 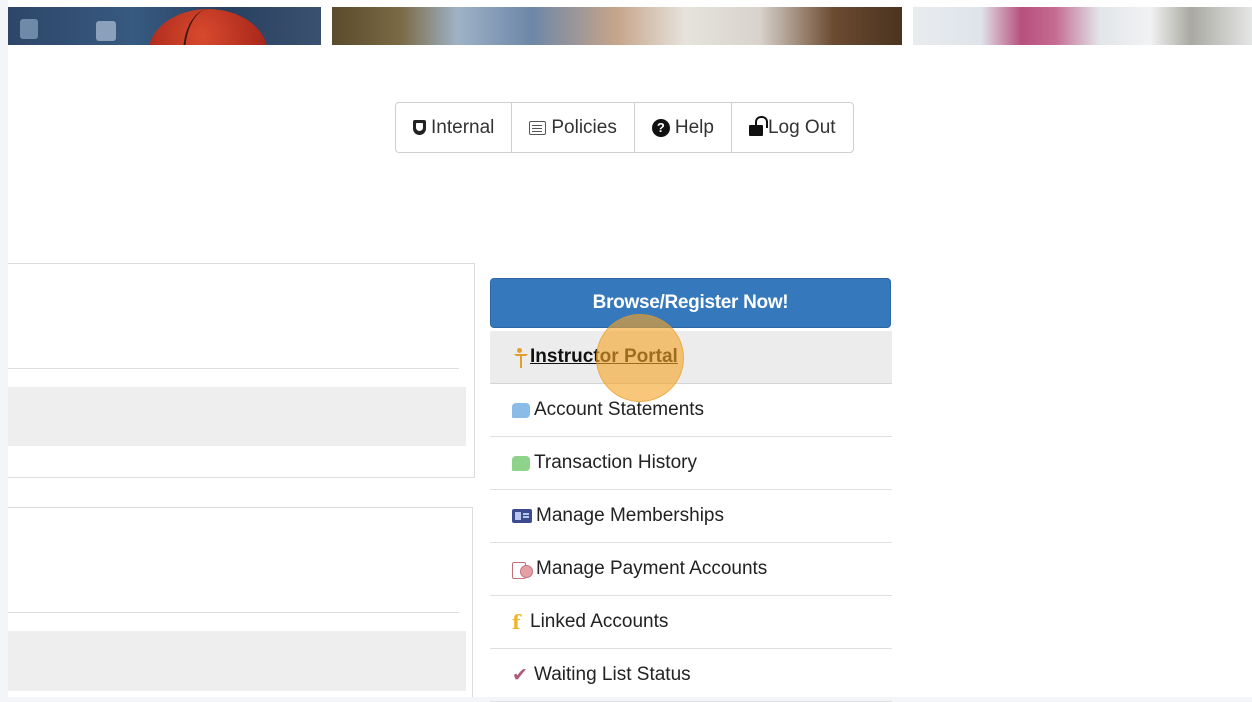 What do you see at coordinates (1082, 26) in the screenshot?
I see `banner-photo-outdoor` at bounding box center [1082, 26].